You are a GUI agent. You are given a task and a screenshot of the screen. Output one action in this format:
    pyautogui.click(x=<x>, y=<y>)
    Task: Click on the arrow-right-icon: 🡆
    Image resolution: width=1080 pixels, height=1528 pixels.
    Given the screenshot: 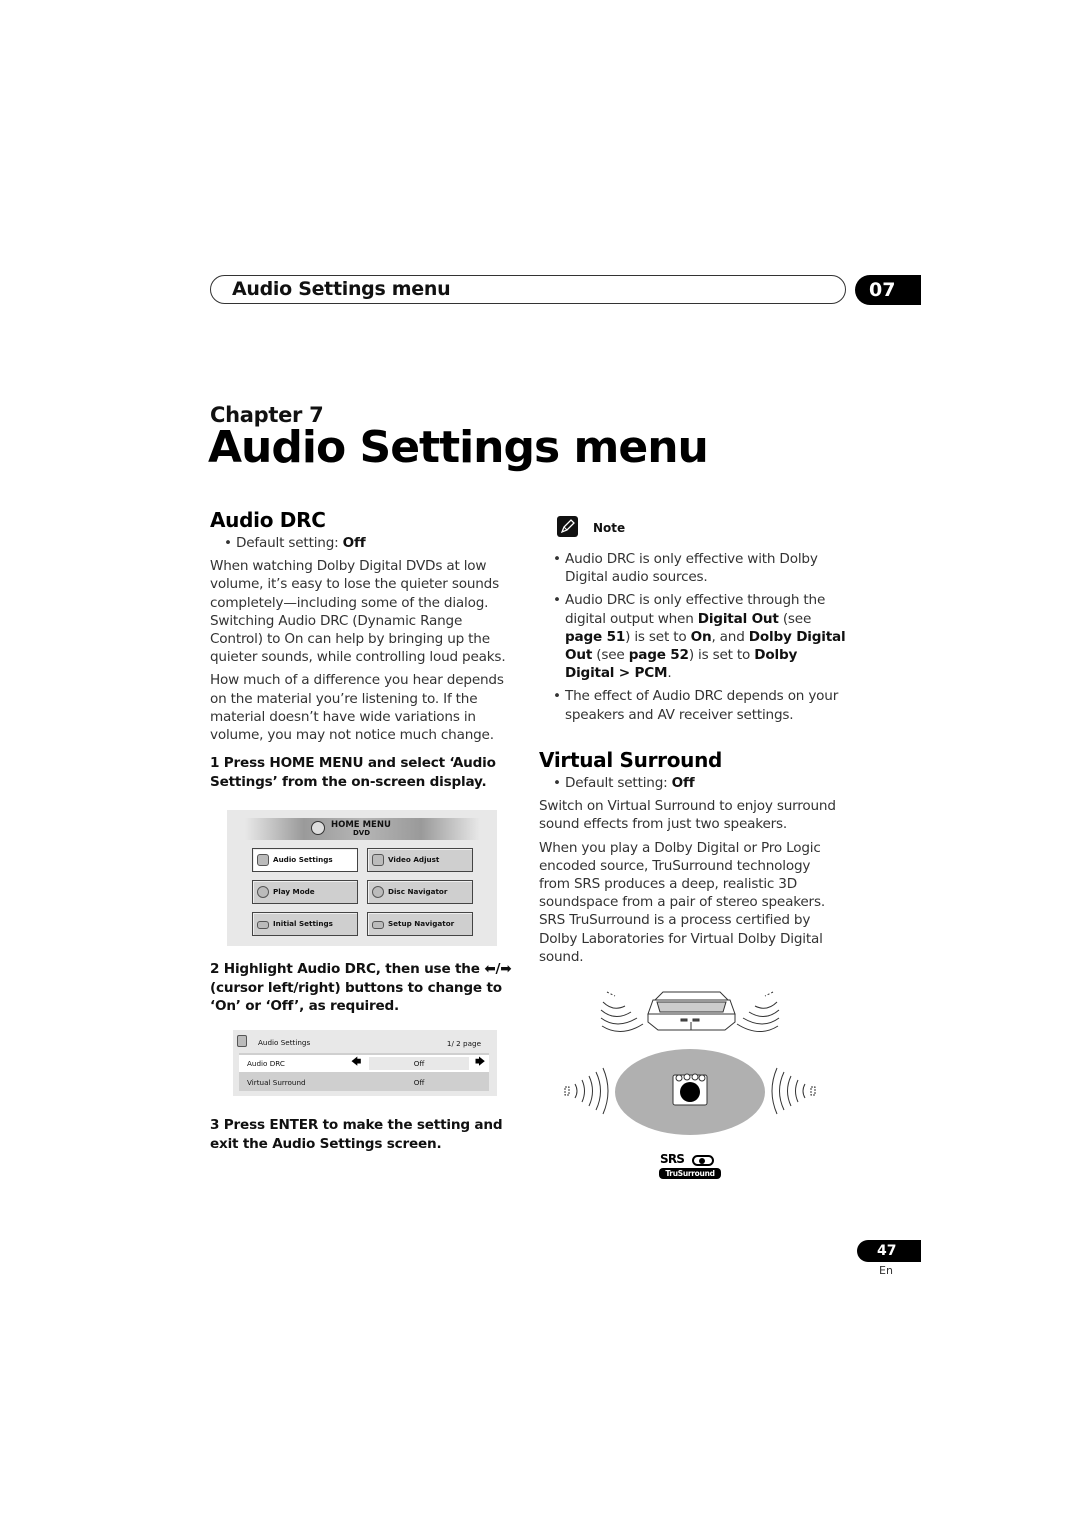 What is the action you would take?
    pyautogui.click(x=480, y=1063)
    